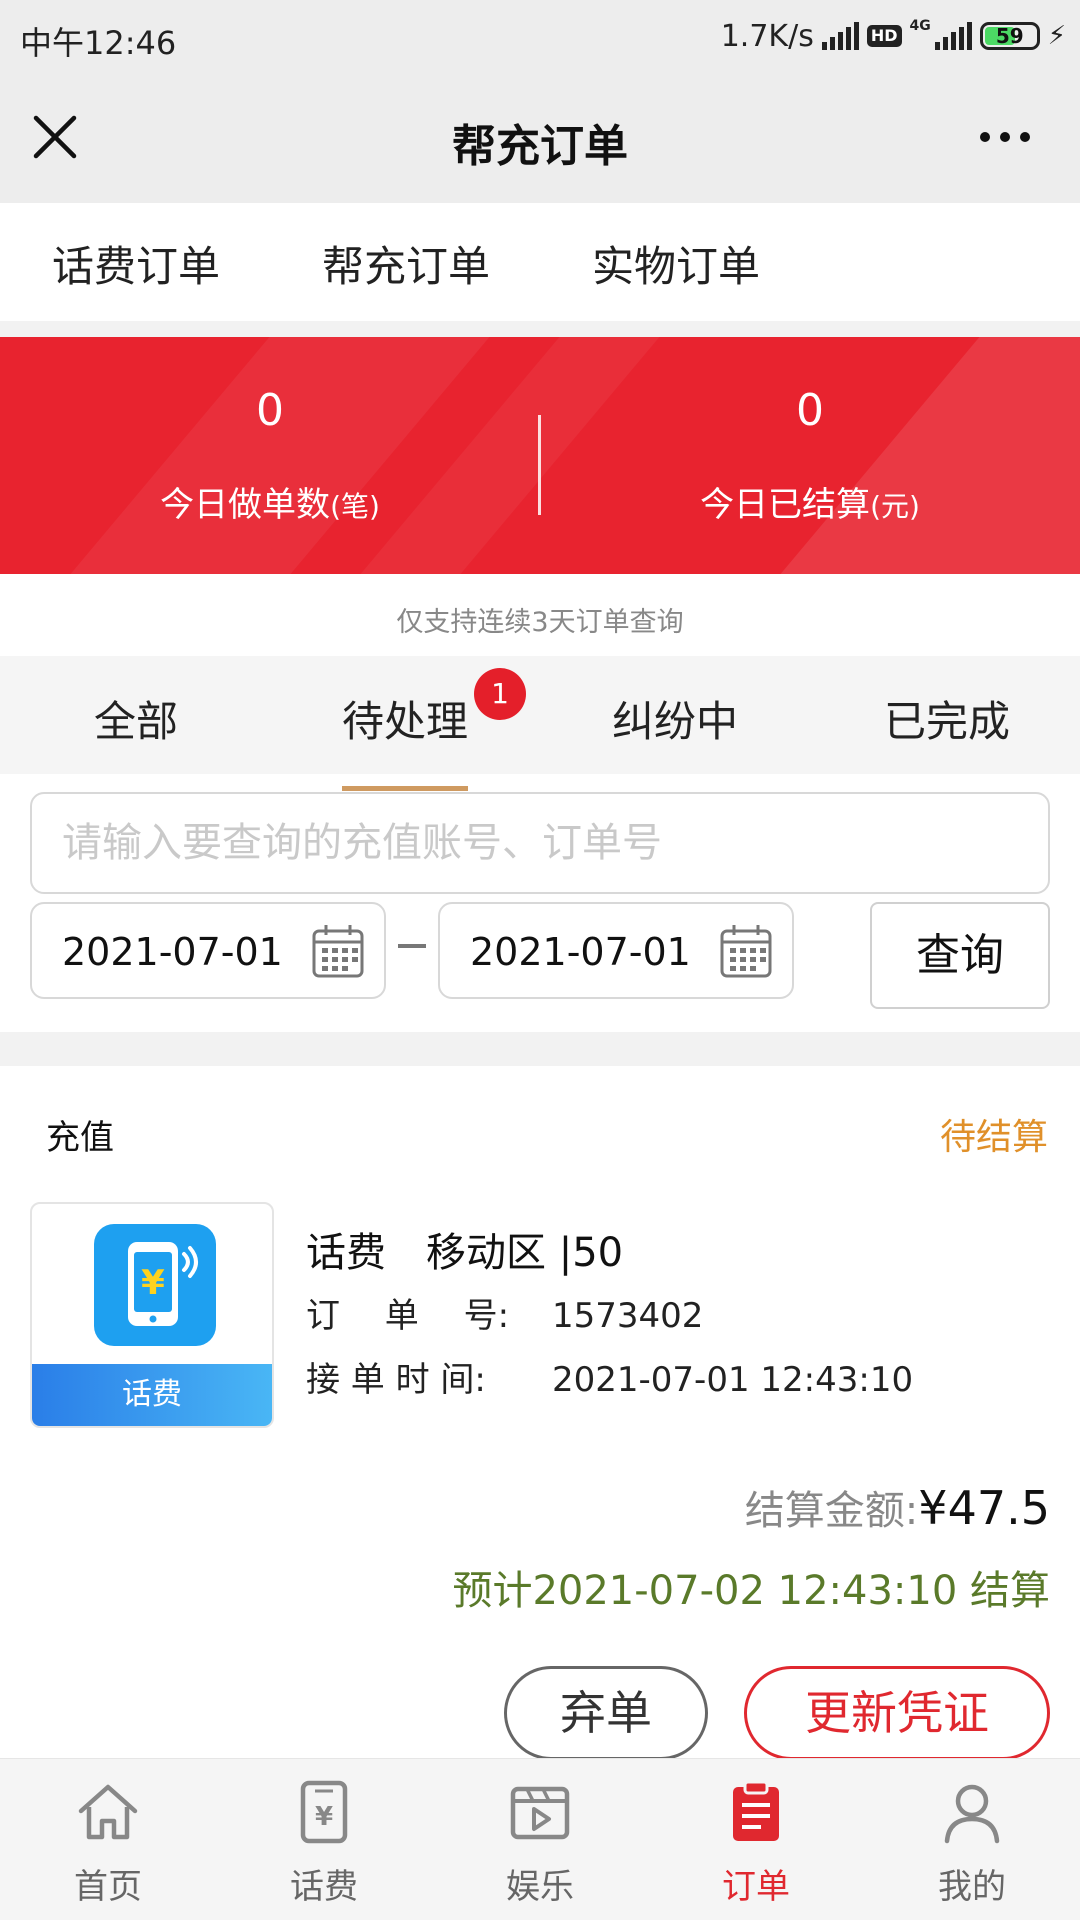 Image resolution: width=1080 pixels, height=1920 pixels. Describe the element at coordinates (270, 410) in the screenshot. I see `today-orders-value: 0` at that location.